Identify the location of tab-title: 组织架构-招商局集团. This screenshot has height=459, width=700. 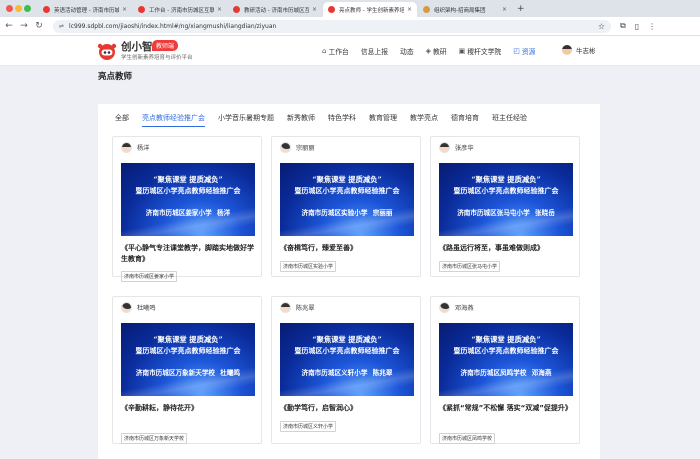
(460, 10).